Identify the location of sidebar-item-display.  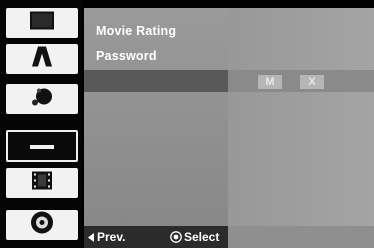
(42, 23).